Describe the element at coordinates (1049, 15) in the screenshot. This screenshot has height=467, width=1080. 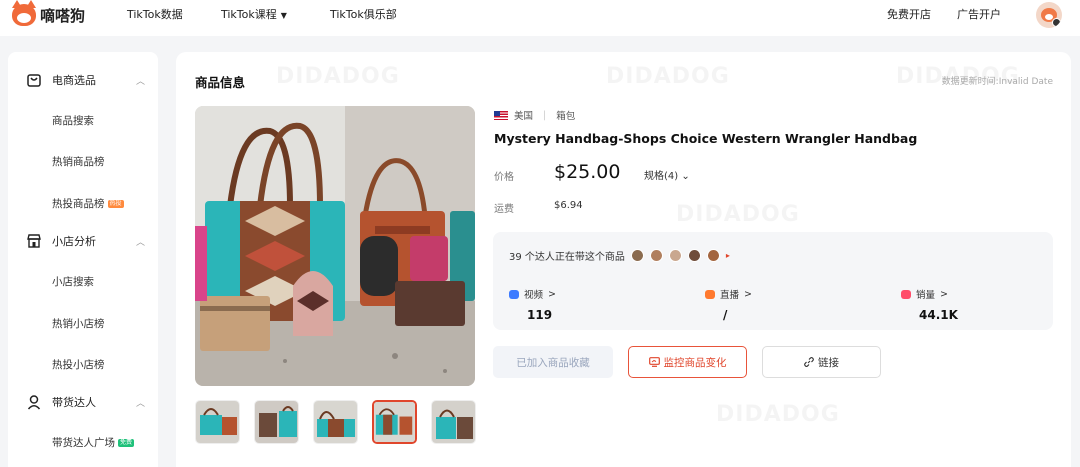
I see `avatar` at that location.